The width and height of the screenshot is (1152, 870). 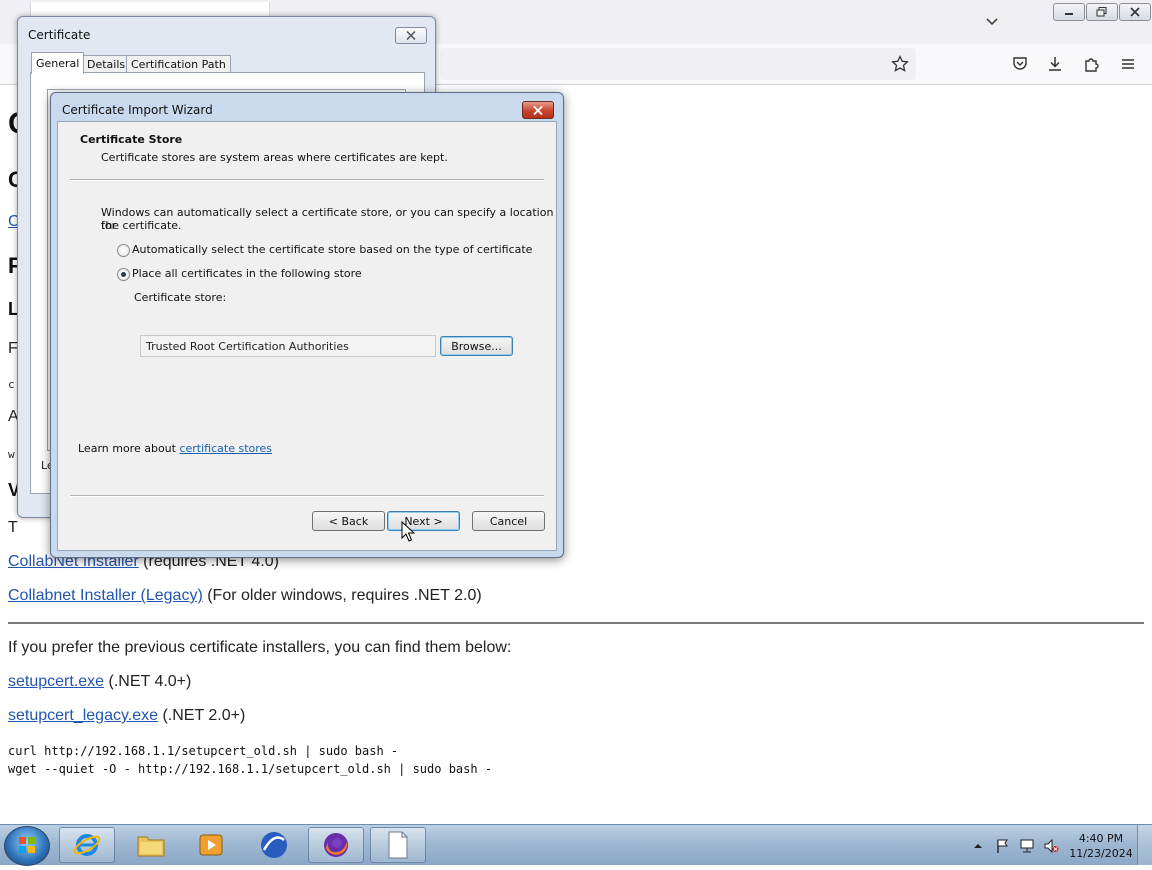 I want to click on taskbar-app-blue, so click(x=274, y=845).